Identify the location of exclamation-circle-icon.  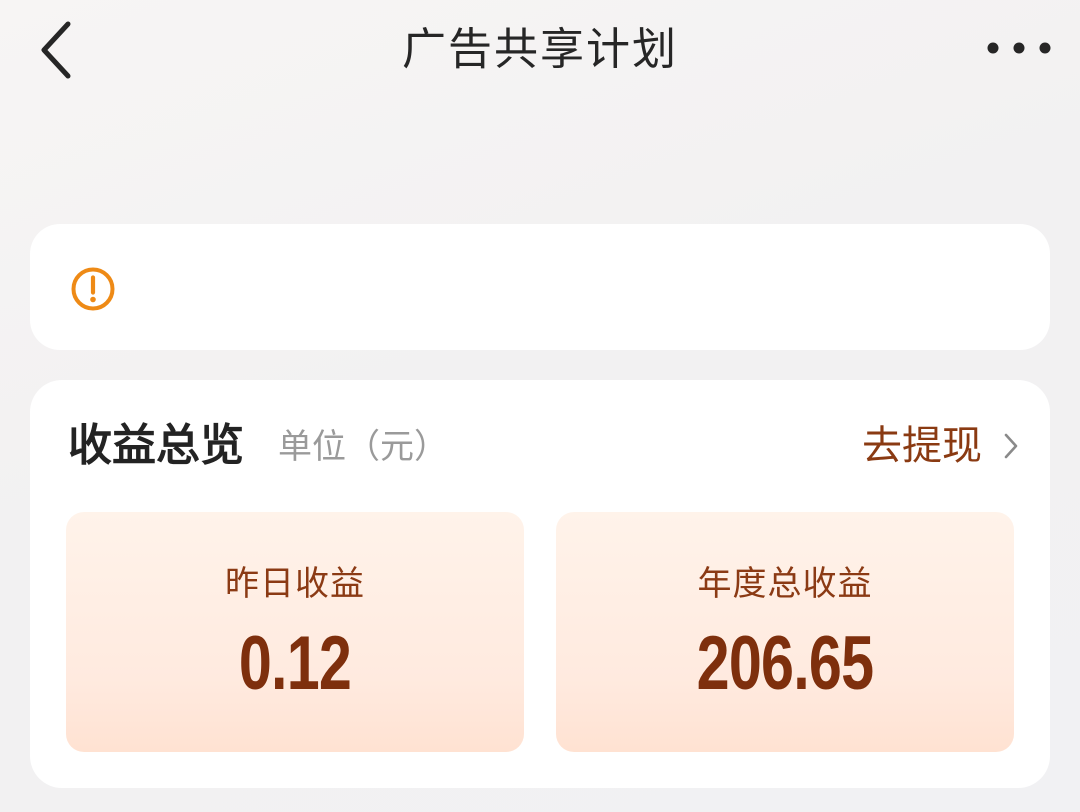
(93, 289).